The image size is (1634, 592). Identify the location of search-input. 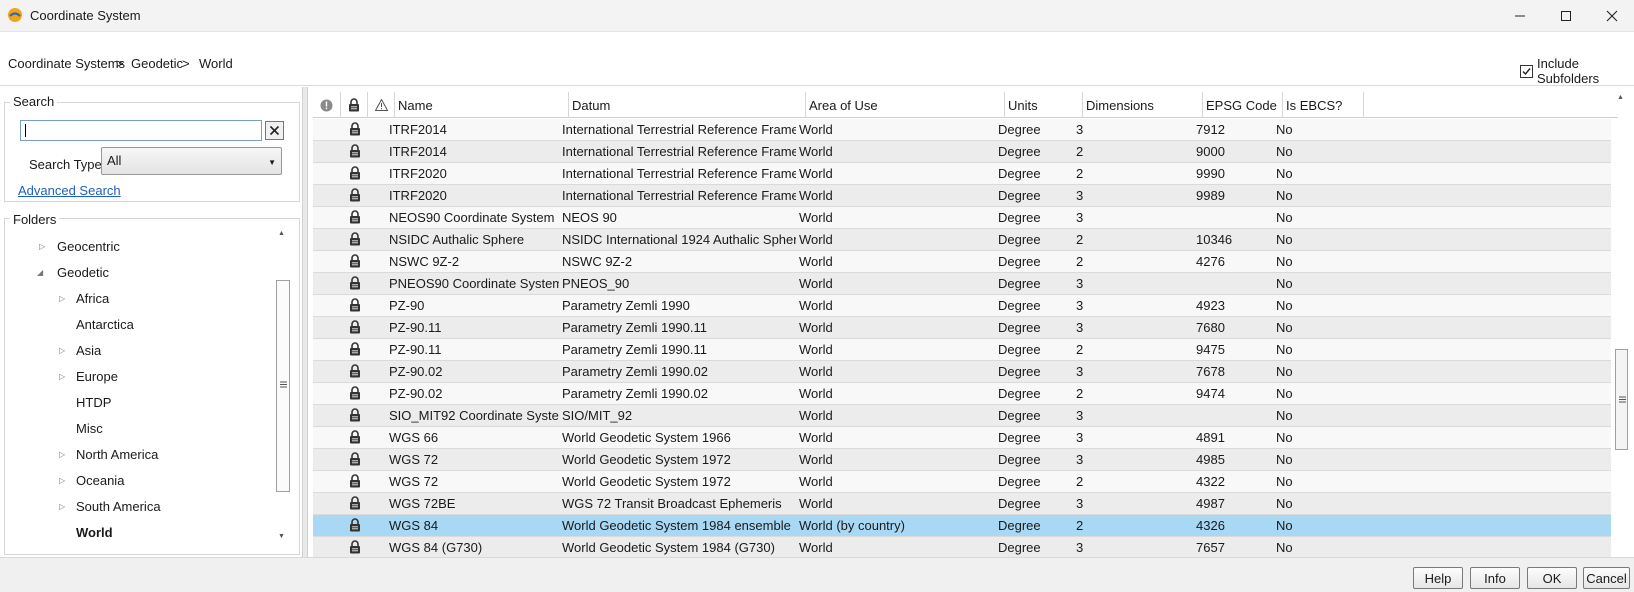
(141, 130).